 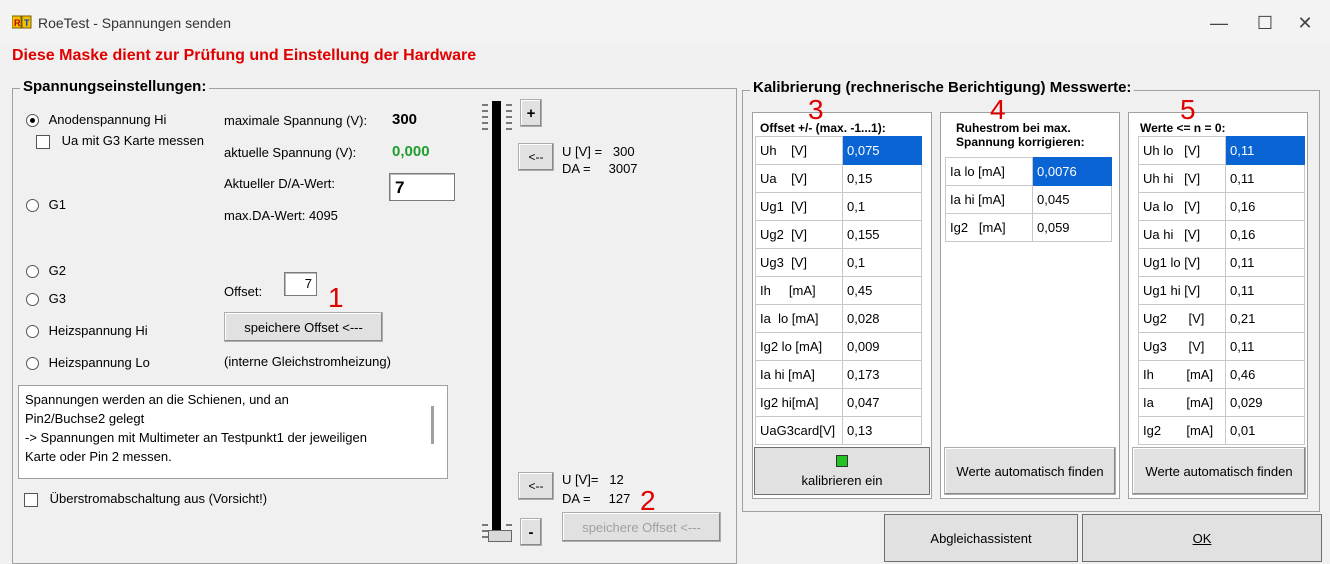 I want to click on grid-value-cell: 0,01, so click(x=1265, y=430).